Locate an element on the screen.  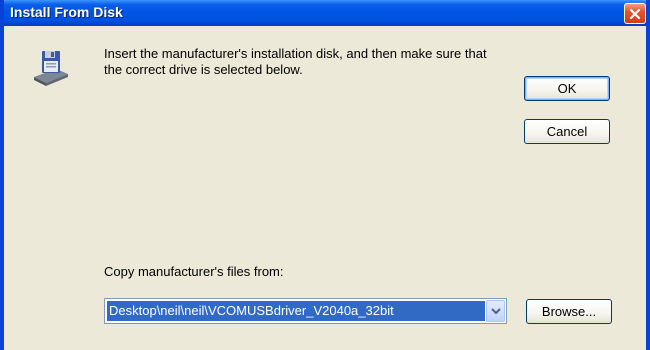
close-icon is located at coordinates (635, 13).